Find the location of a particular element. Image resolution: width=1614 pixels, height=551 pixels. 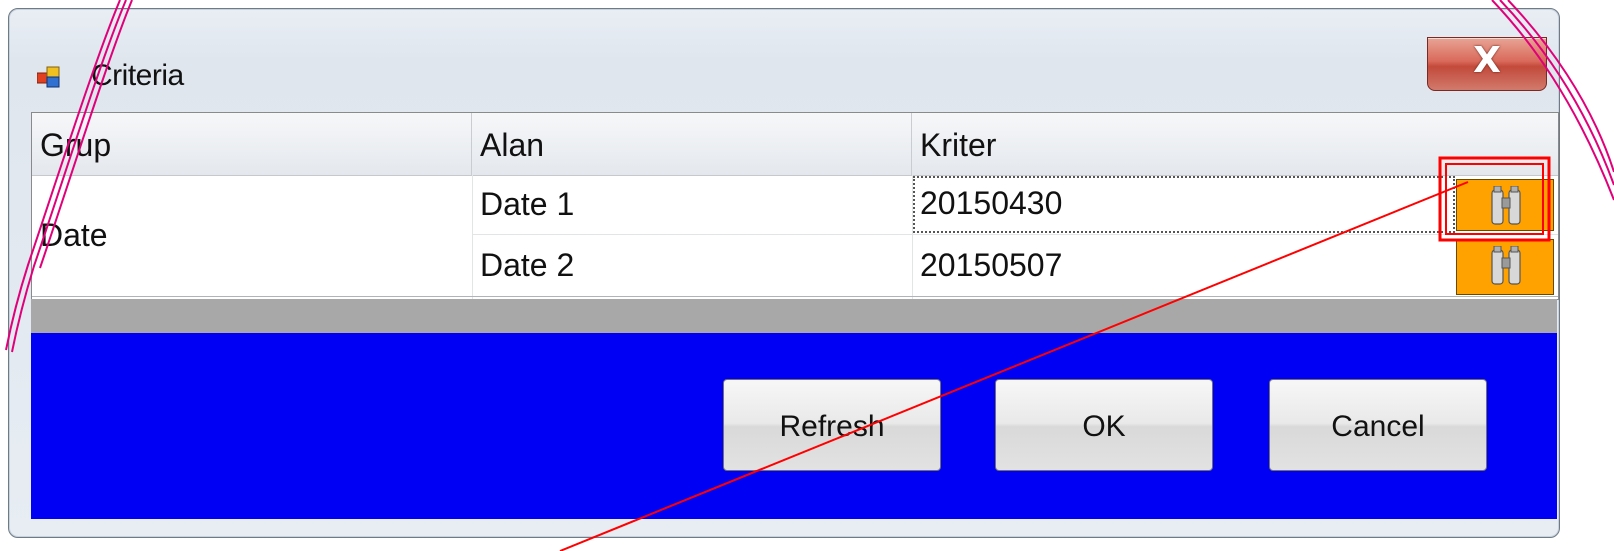

close-button: X is located at coordinates (1487, 64).